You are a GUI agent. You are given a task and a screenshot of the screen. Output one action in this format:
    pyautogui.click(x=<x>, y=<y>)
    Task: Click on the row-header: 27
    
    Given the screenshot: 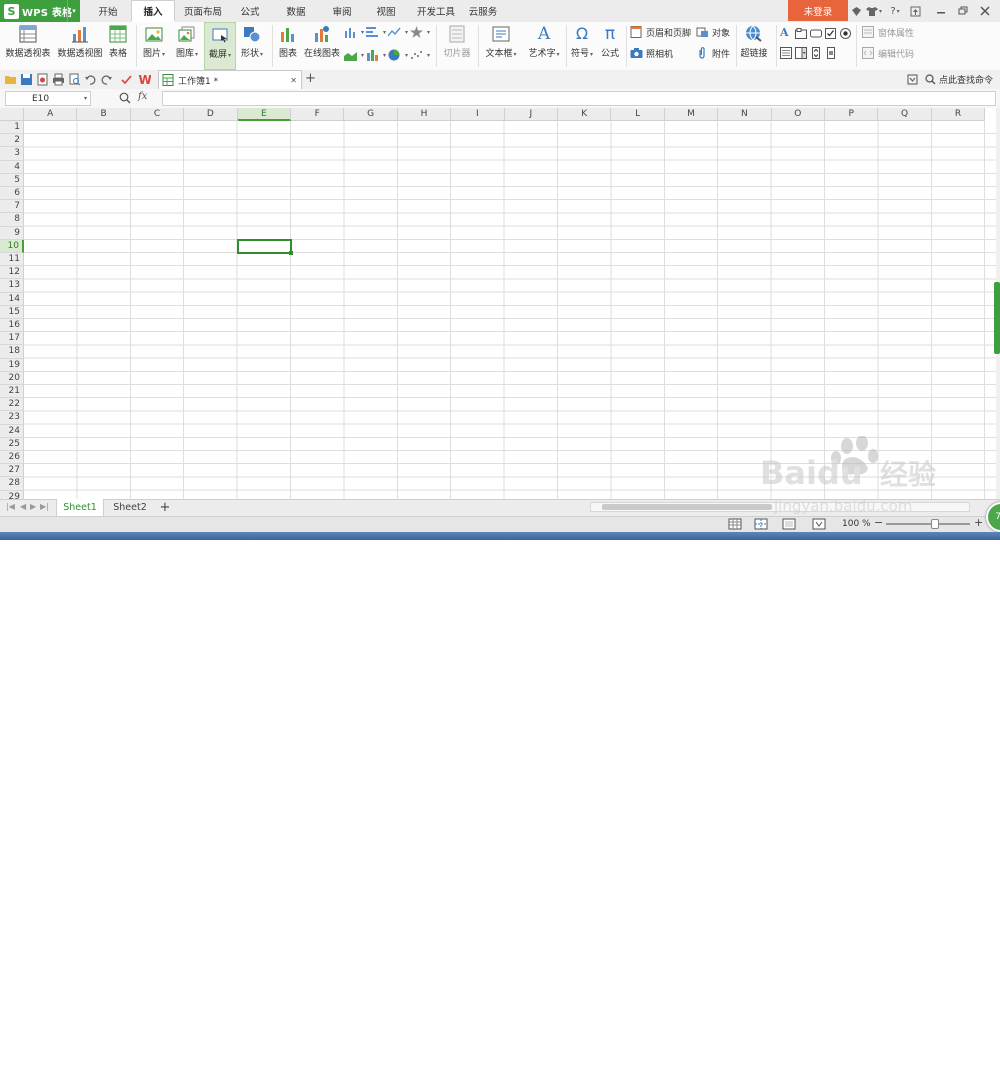 What is the action you would take?
    pyautogui.click(x=12, y=471)
    